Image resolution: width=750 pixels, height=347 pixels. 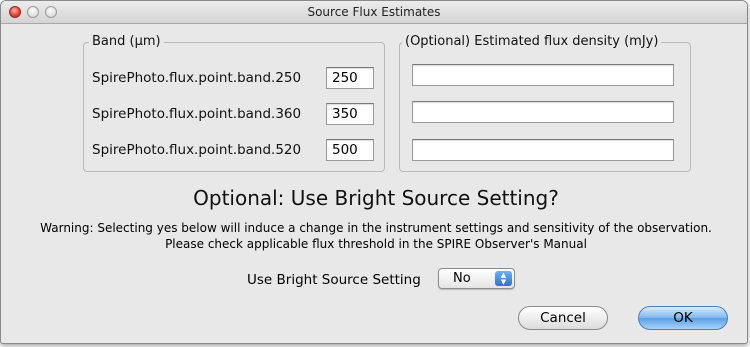 I want to click on band-label-360: SpirePhoto.flux.point.band.360, so click(x=197, y=114).